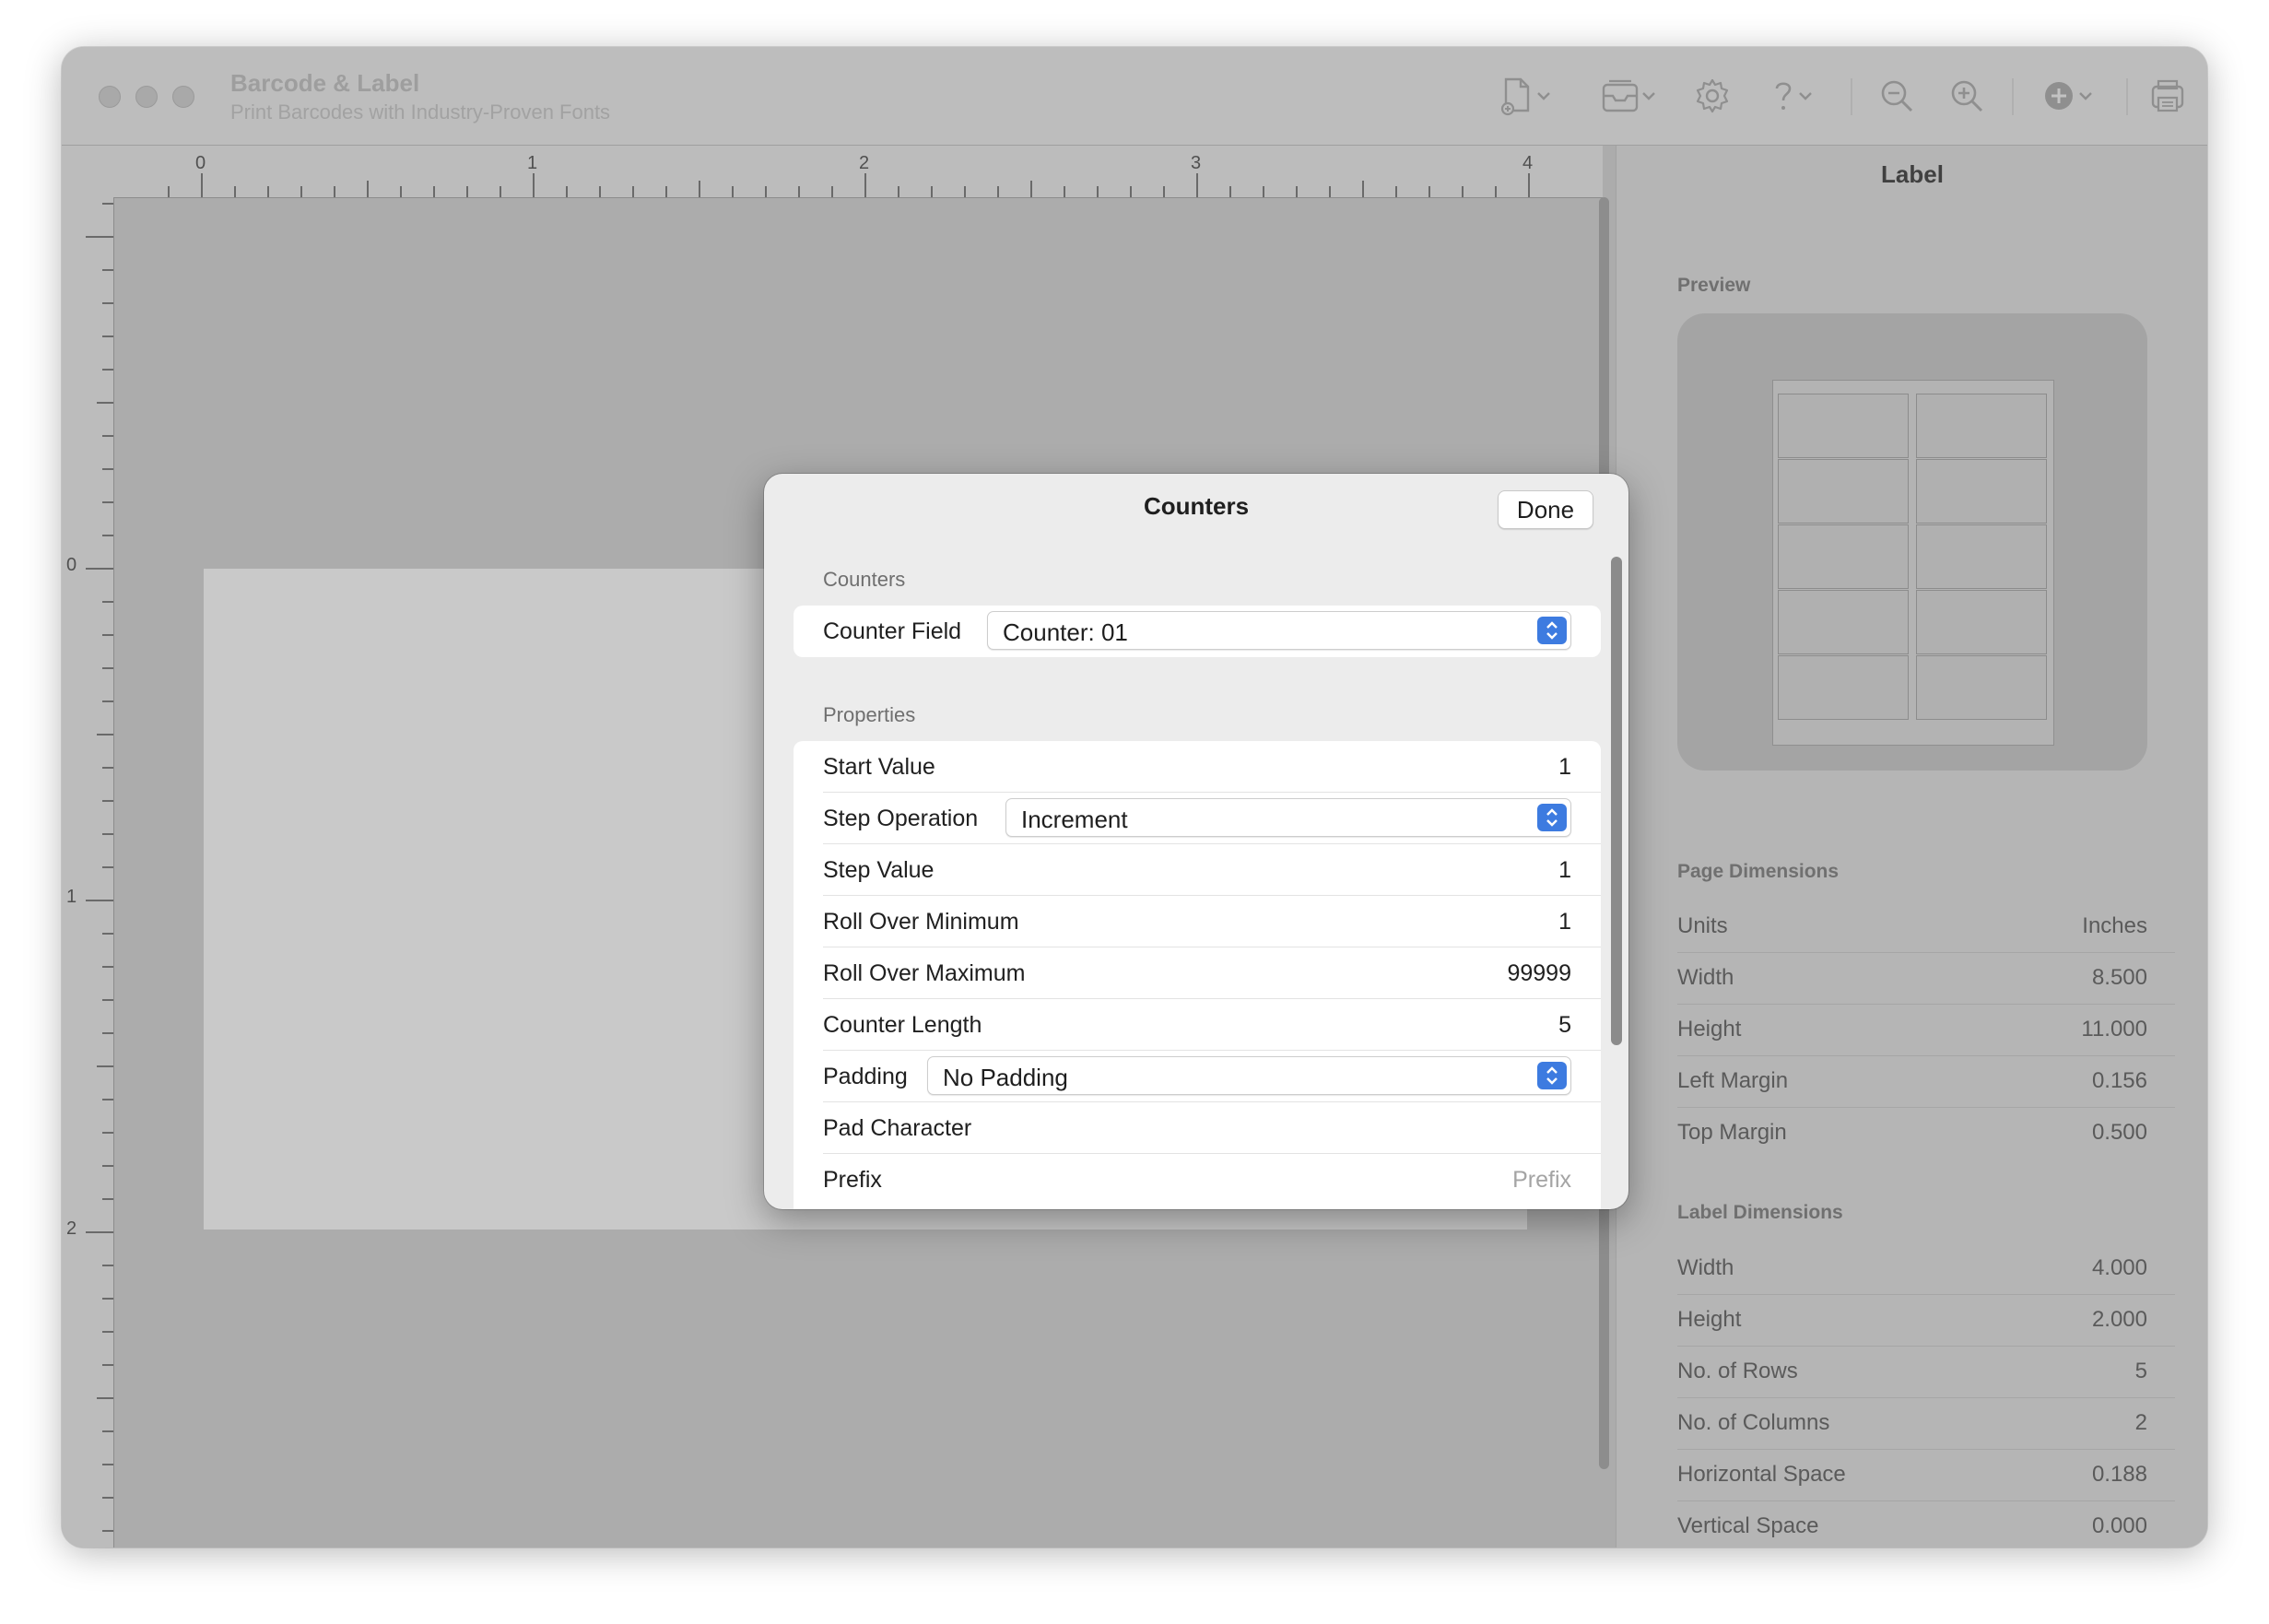  What do you see at coordinates (1197, 767) in the screenshot?
I see `start-value-row: Start Value 1` at bounding box center [1197, 767].